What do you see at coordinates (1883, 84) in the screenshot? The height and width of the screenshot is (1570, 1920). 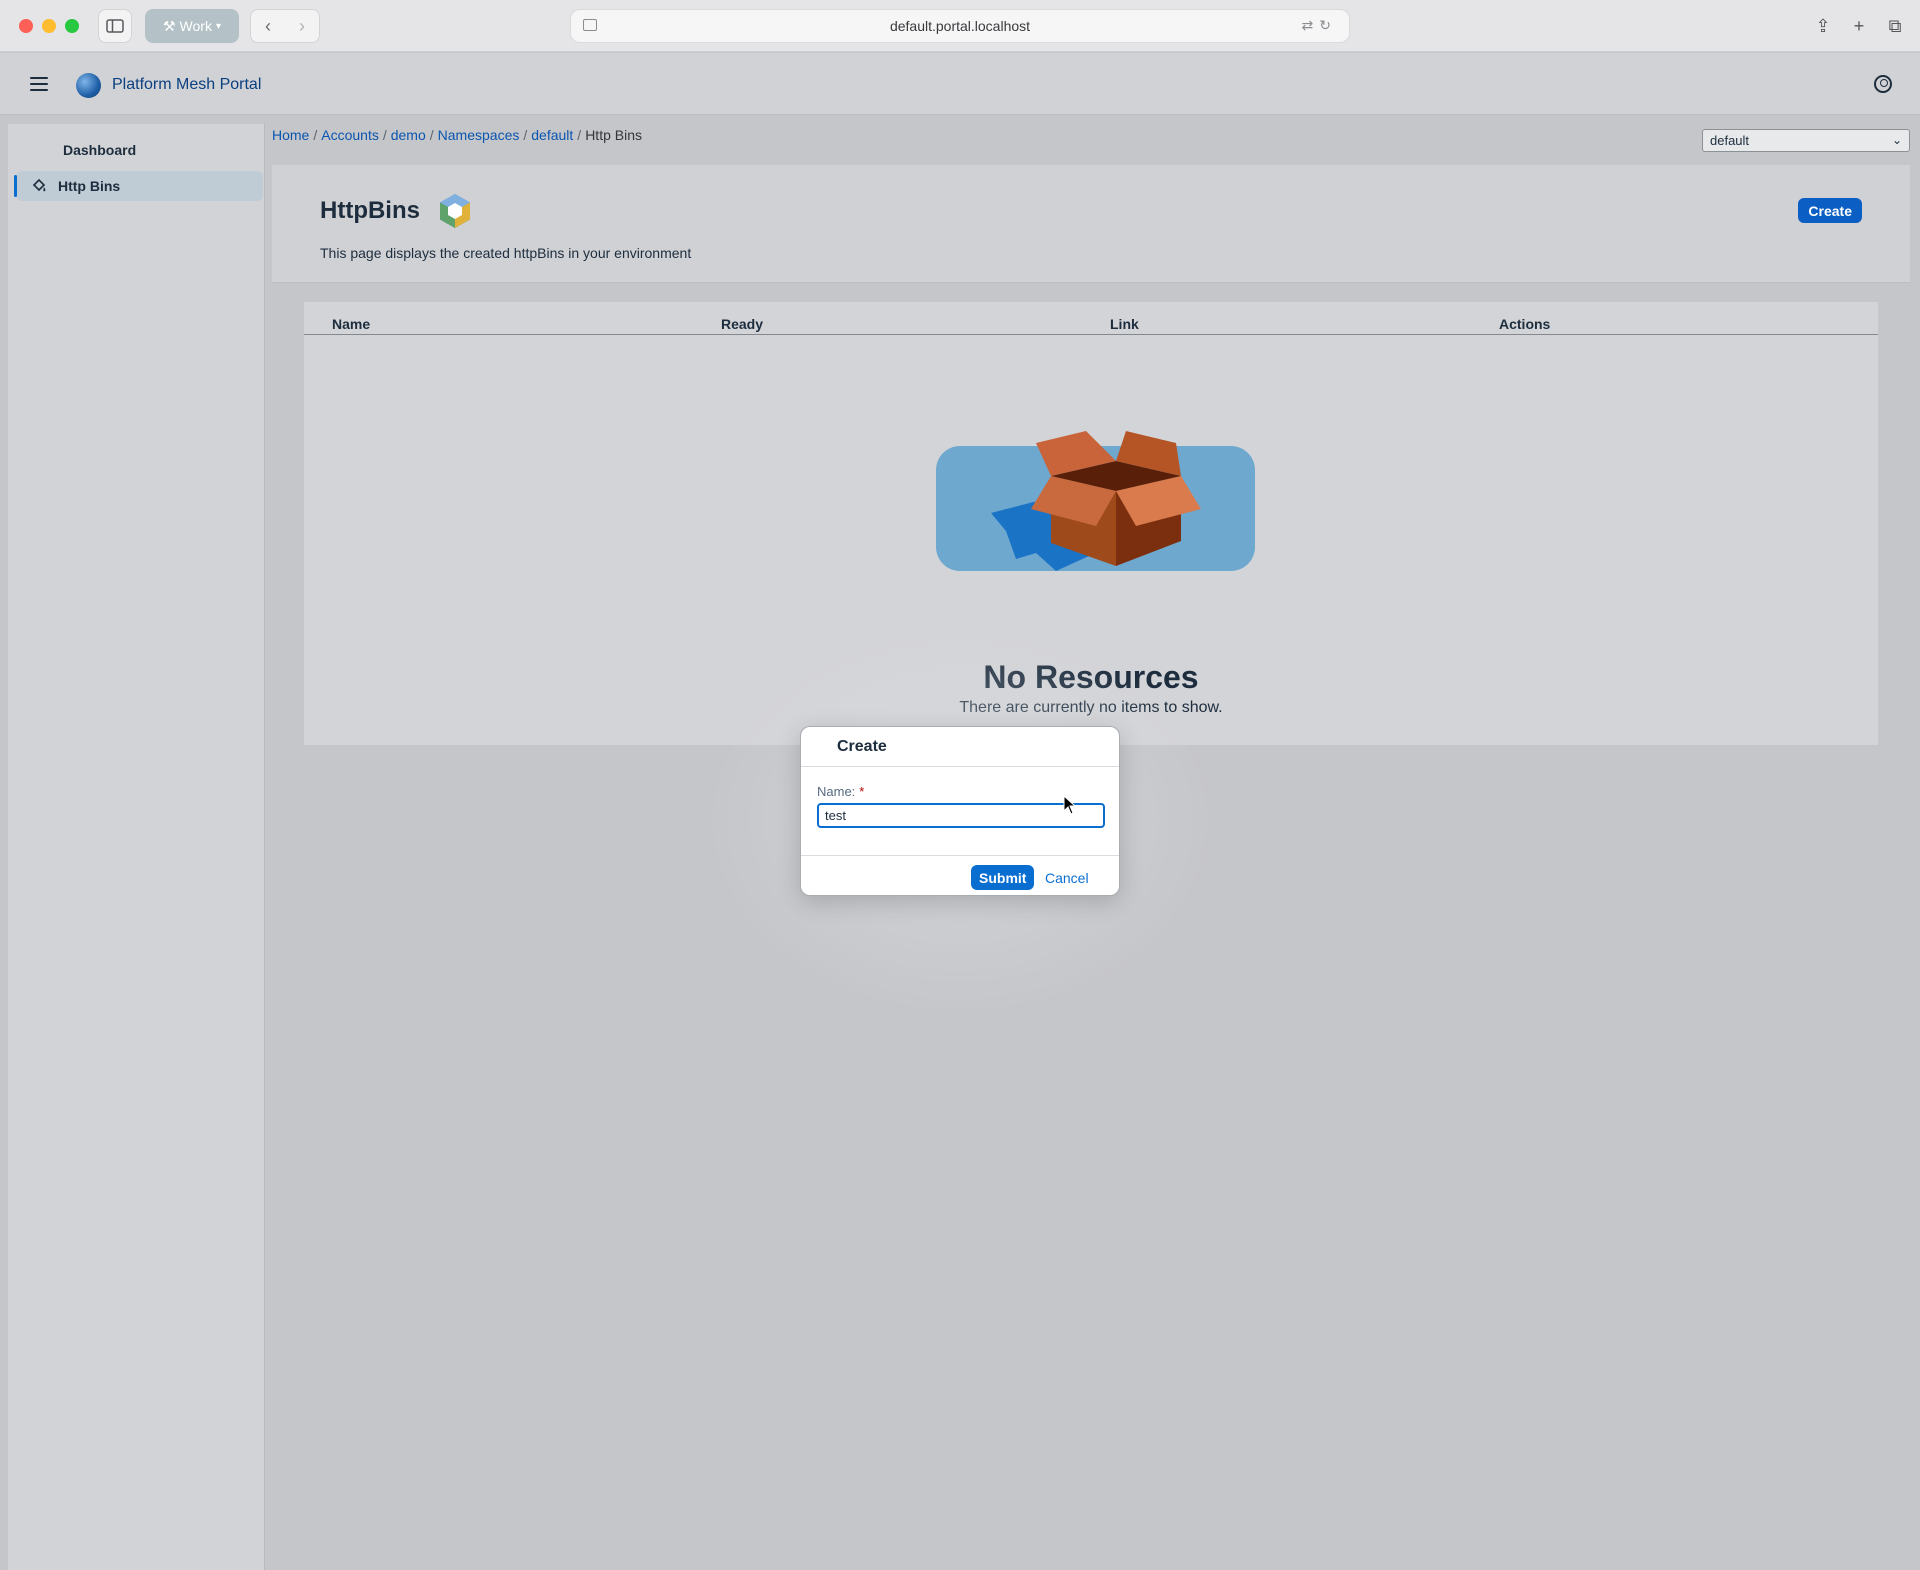 I see `user-icon` at bounding box center [1883, 84].